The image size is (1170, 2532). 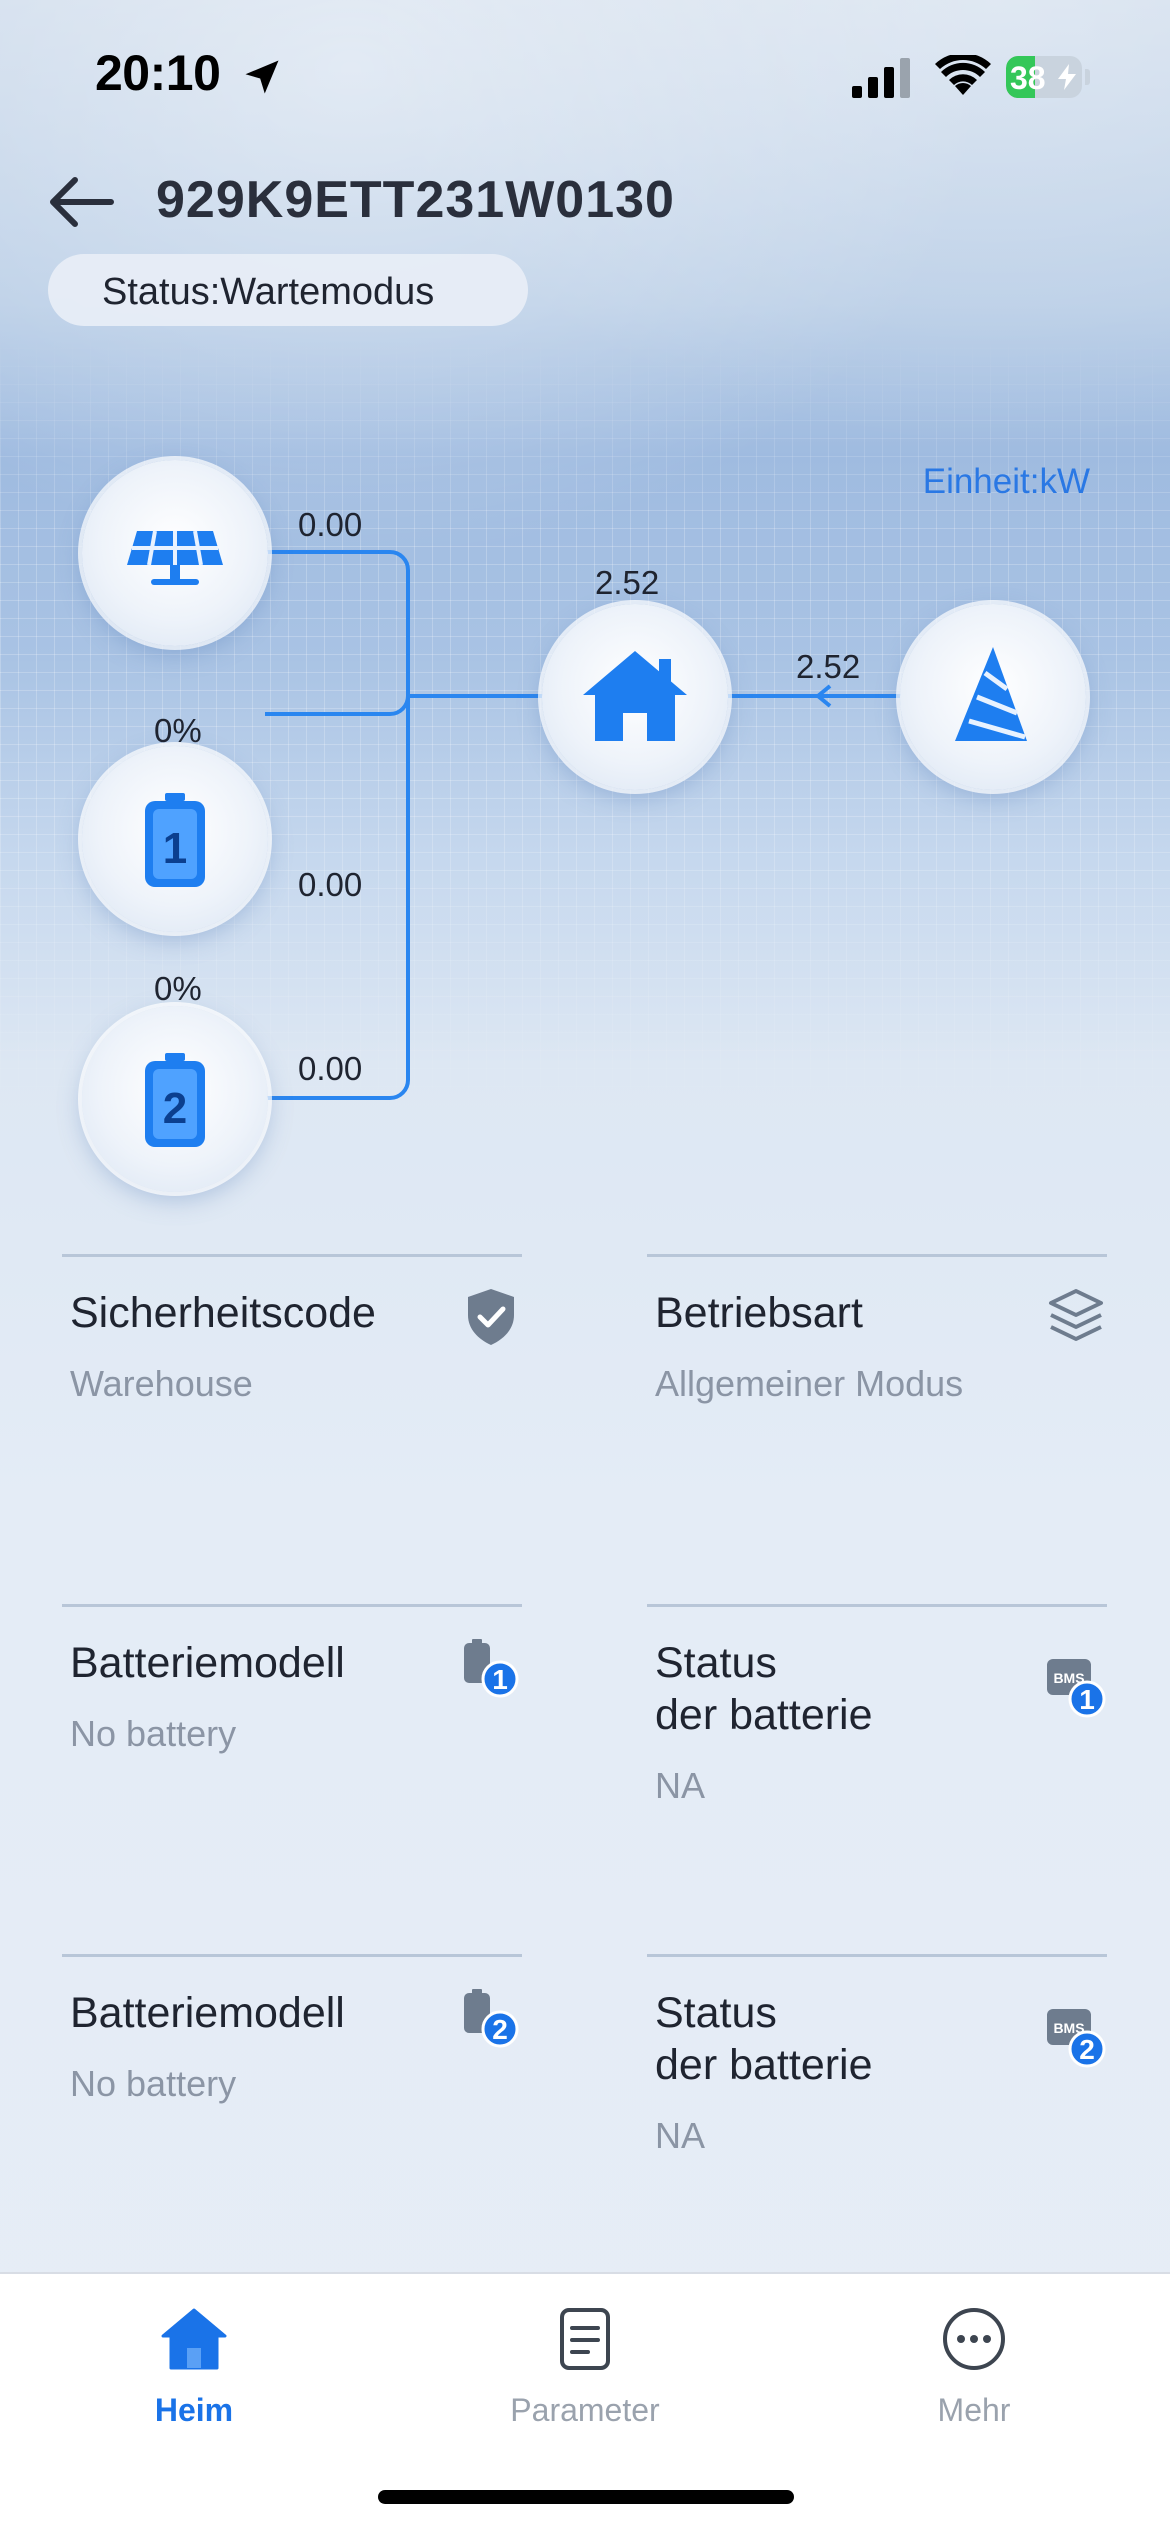 What do you see at coordinates (292, 2104) in the screenshot?
I see `card-battery-model-2: Batteriemodell No battery 2` at bounding box center [292, 2104].